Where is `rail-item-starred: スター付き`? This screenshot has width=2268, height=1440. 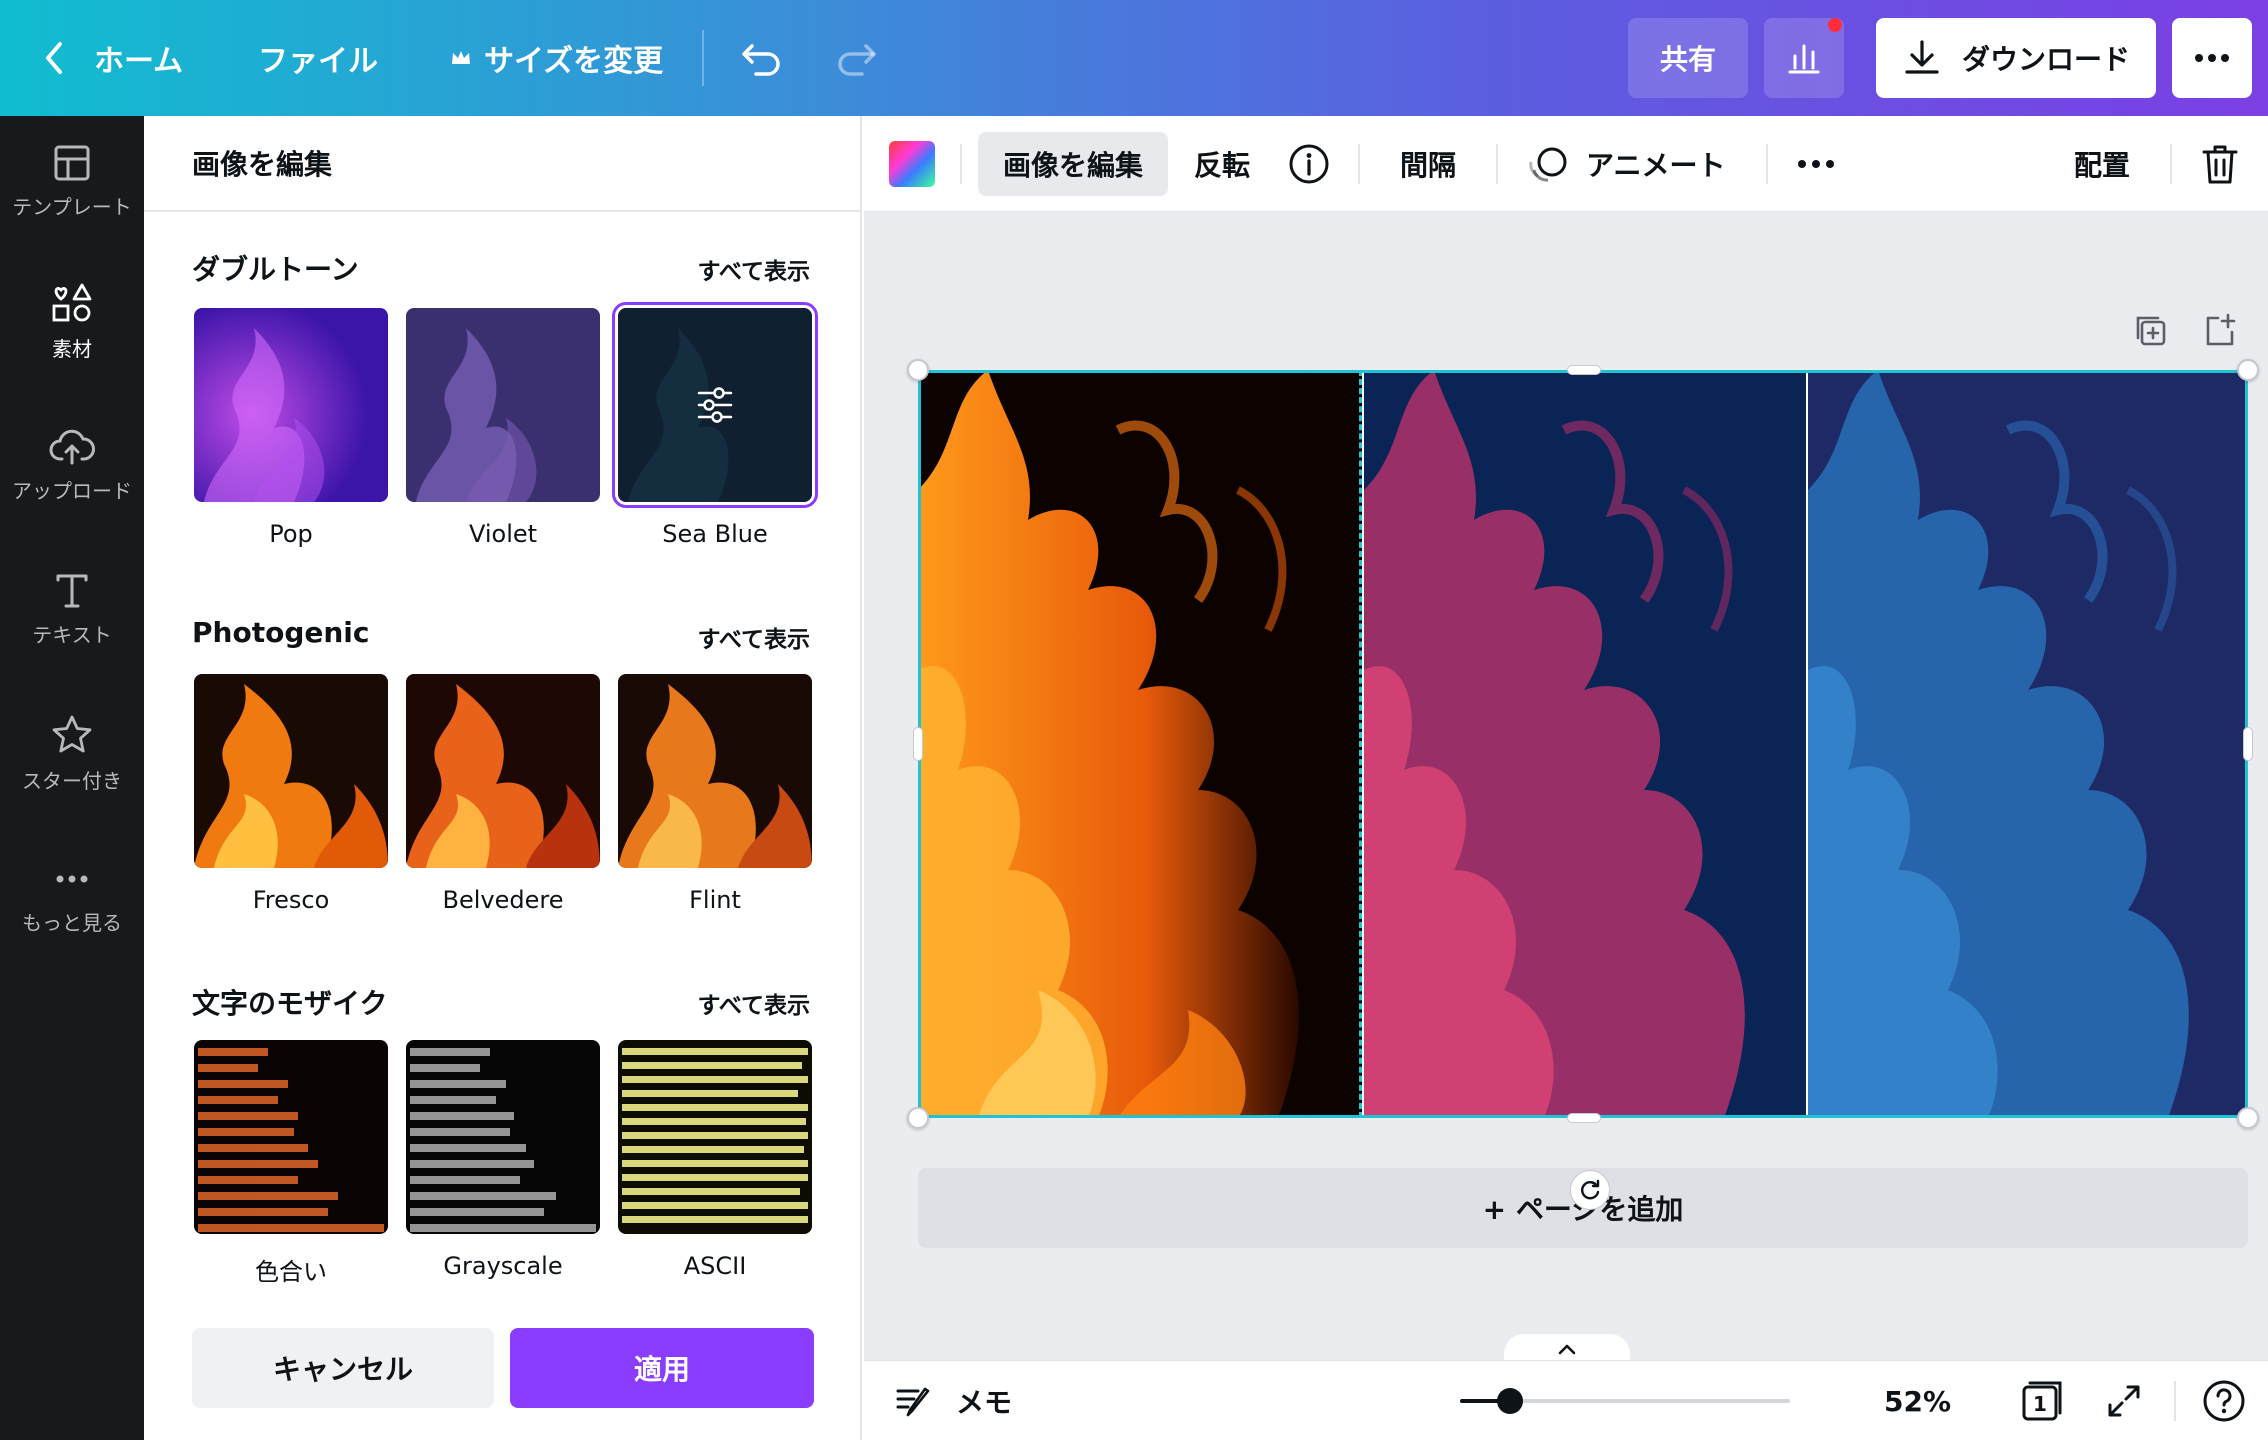 rail-item-starred: スター付き is located at coordinates (72, 753).